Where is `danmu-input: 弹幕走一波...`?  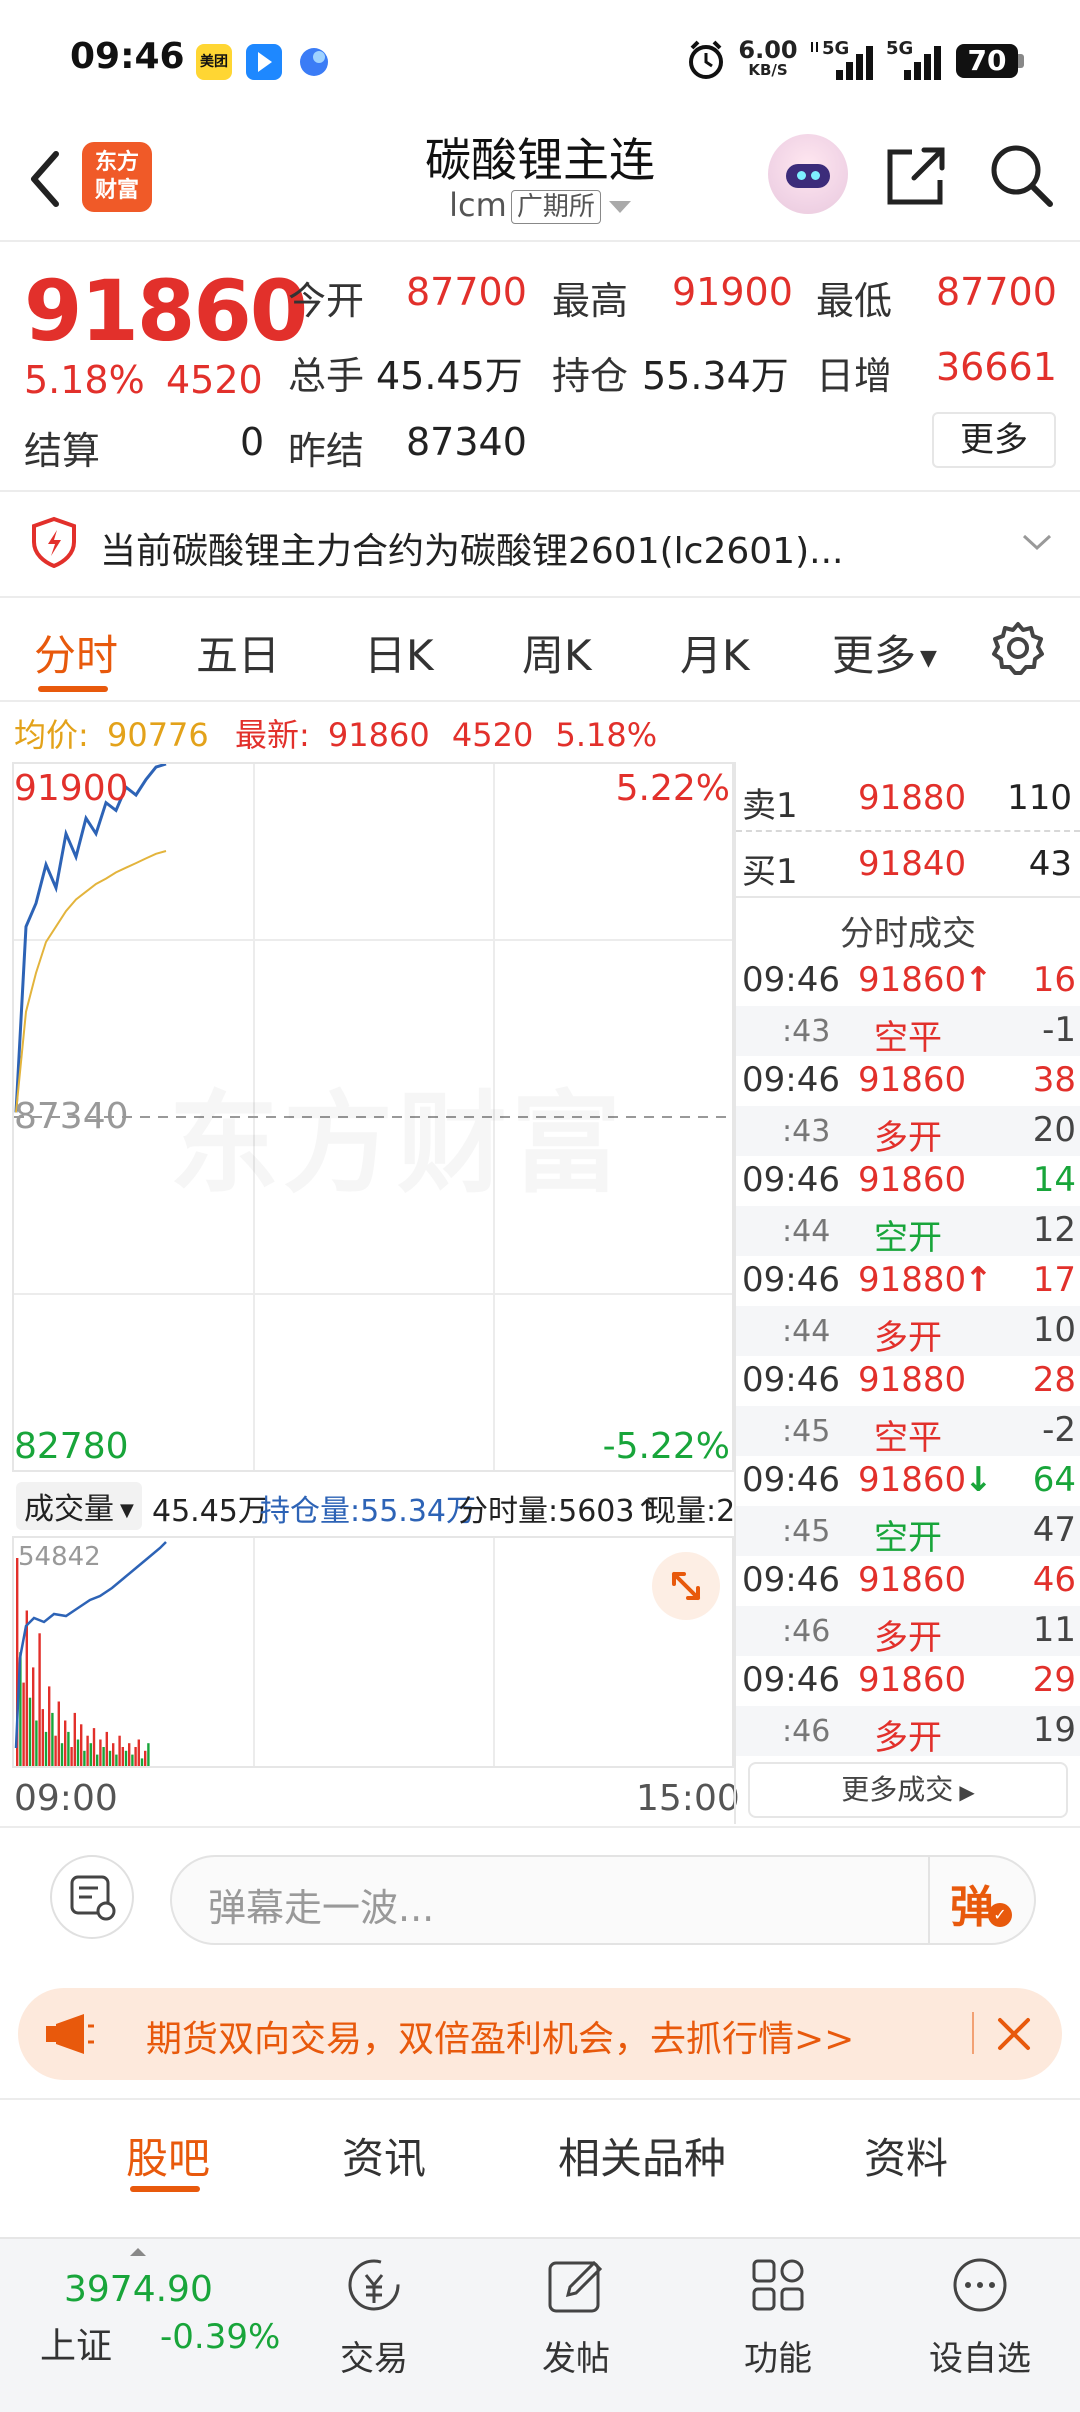 danmu-input: 弹幕走一波... is located at coordinates (321, 1904).